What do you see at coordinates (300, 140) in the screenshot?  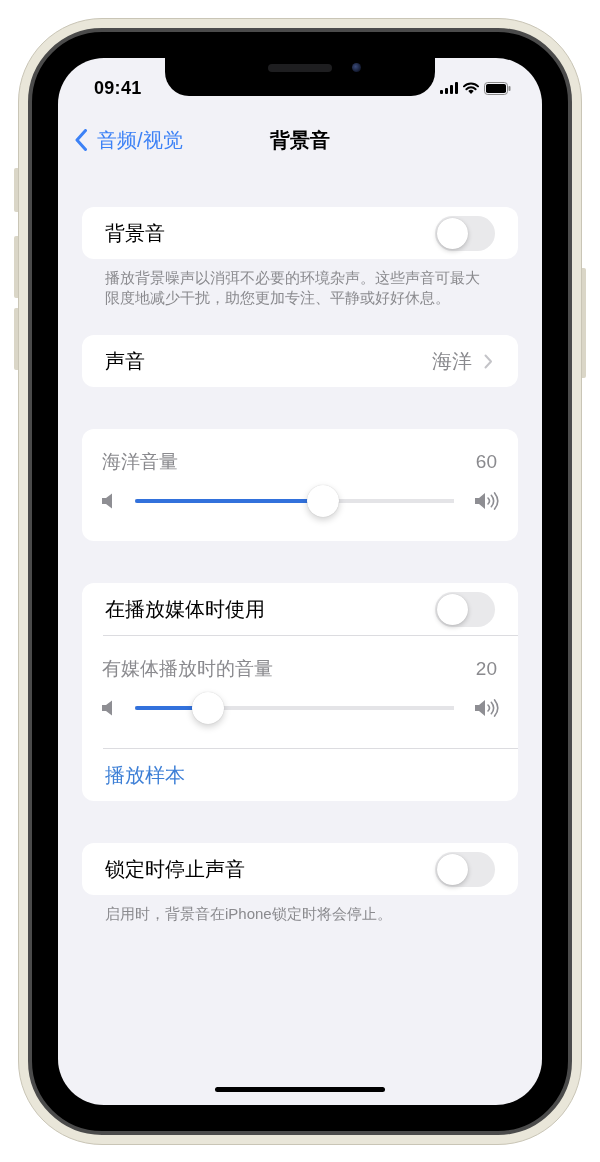 I see `page-title: 背景音` at bounding box center [300, 140].